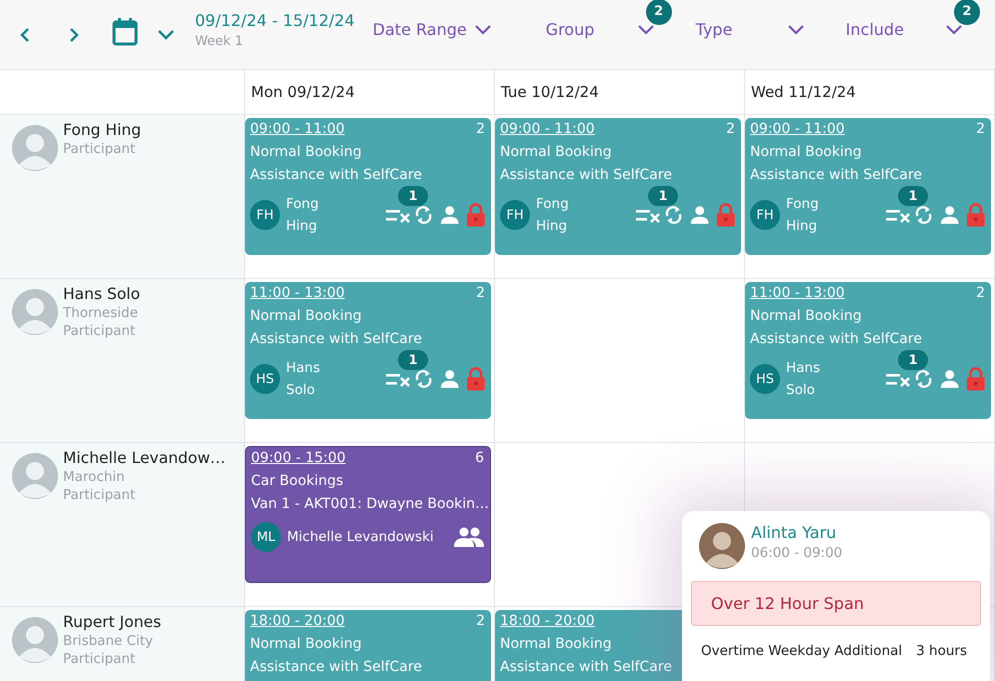  Describe the element at coordinates (479, 458) in the screenshot. I see `booking-count: 6` at that location.